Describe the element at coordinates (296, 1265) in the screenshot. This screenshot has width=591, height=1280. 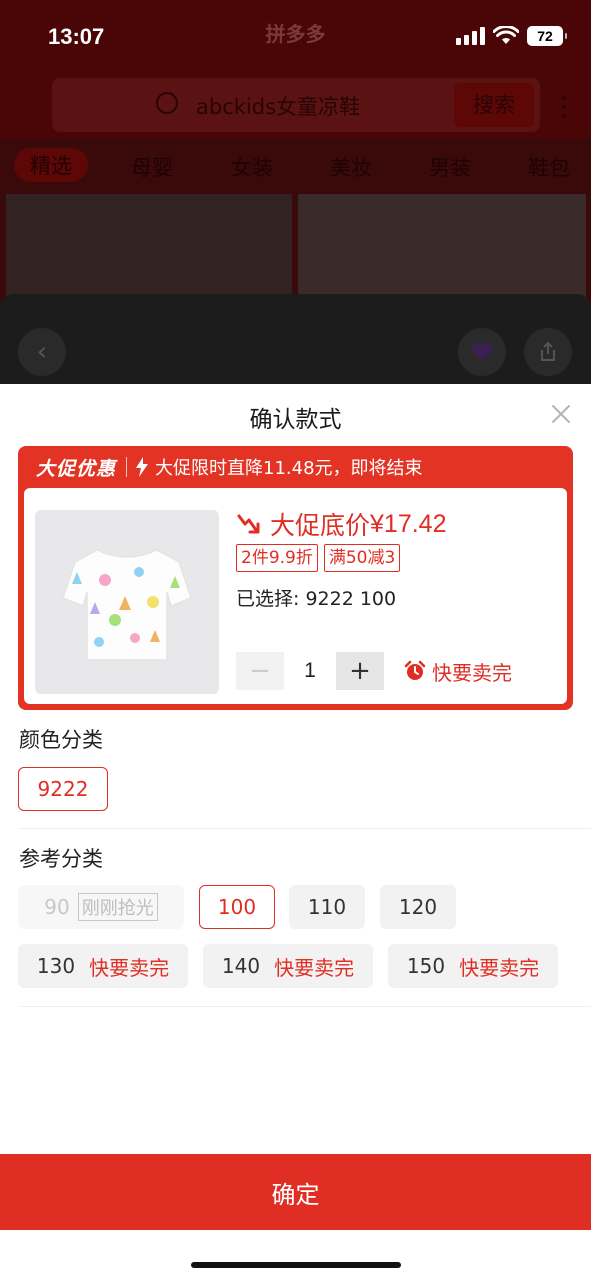
I see `home-indicator` at that location.